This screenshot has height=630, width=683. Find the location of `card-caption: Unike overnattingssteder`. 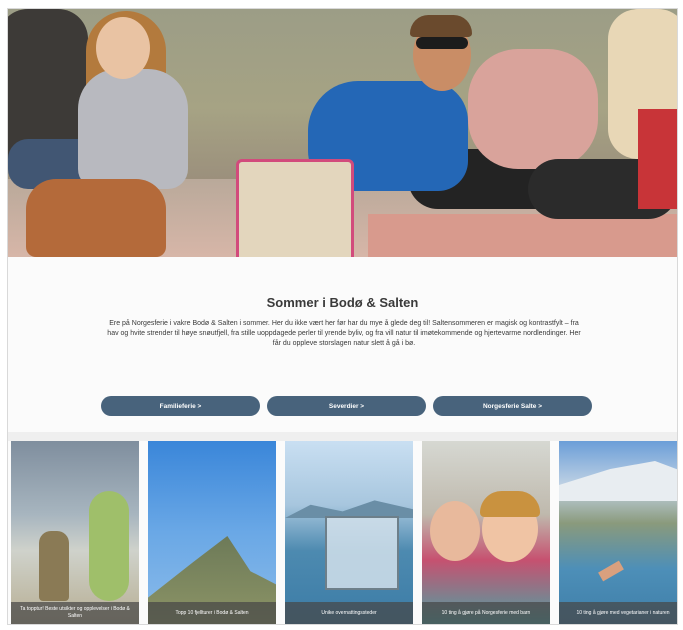

card-caption: Unike overnattingssteder is located at coordinates (349, 613).